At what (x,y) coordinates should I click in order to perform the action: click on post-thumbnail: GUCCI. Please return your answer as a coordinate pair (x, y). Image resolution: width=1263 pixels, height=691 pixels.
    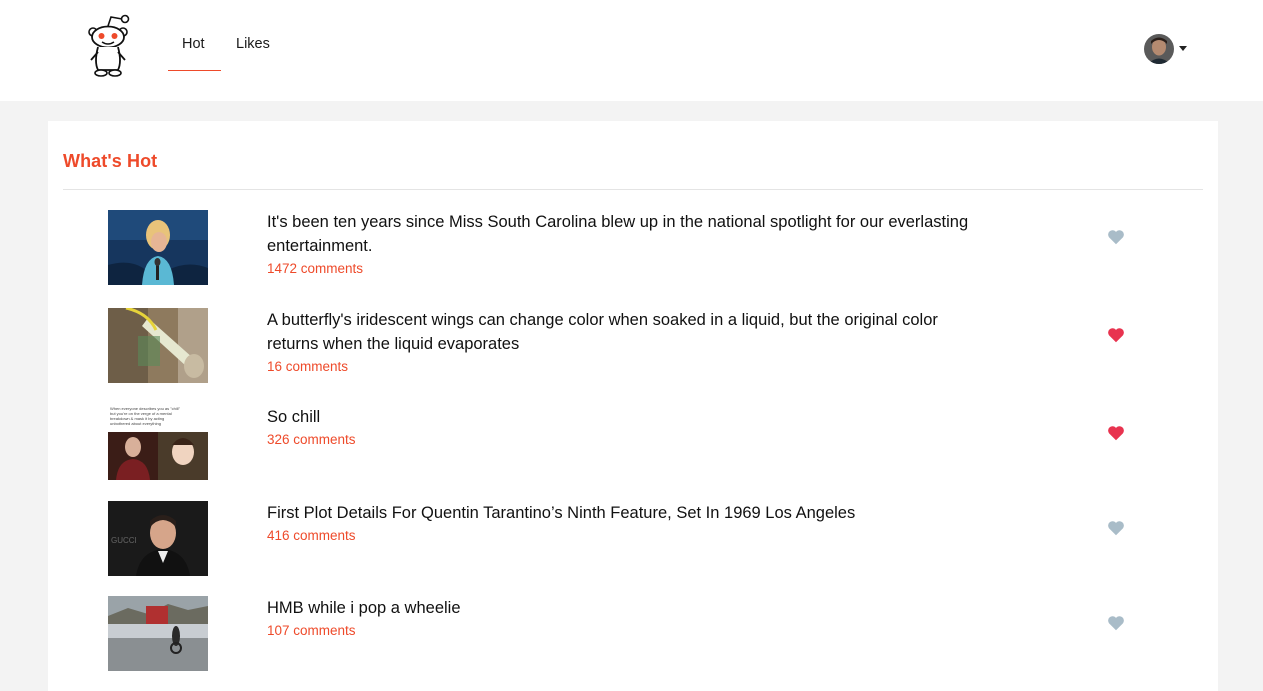
    Looking at the image, I should click on (158, 538).